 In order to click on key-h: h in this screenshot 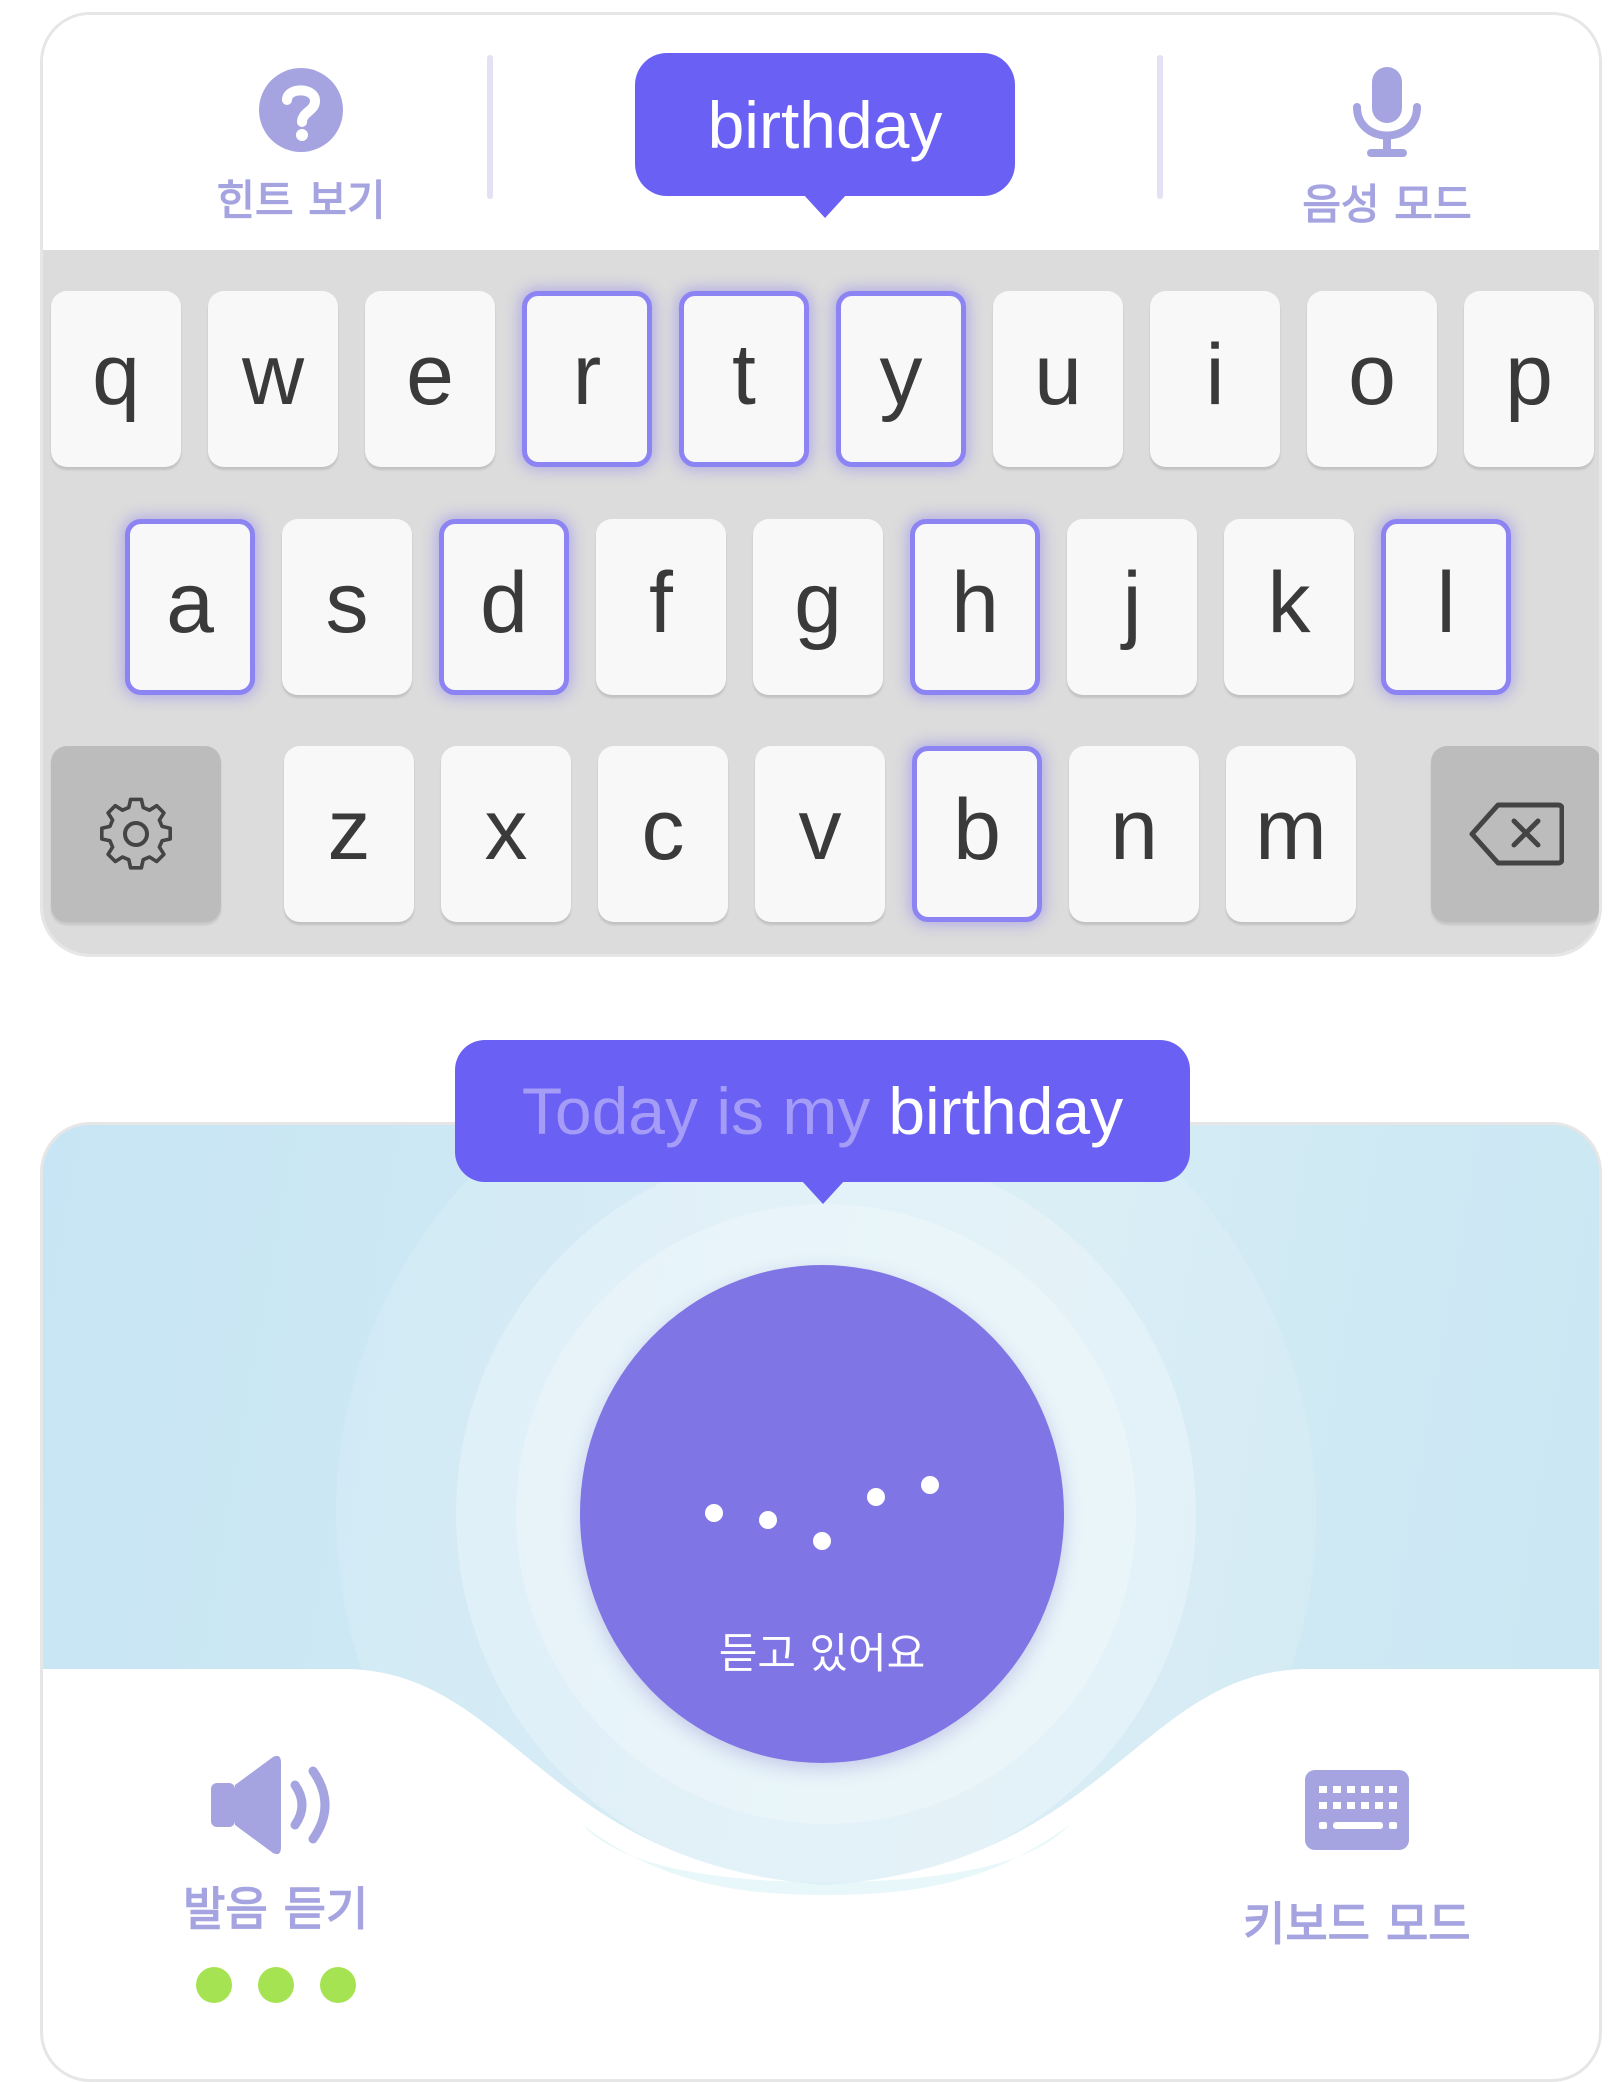, I will do `click(975, 607)`.